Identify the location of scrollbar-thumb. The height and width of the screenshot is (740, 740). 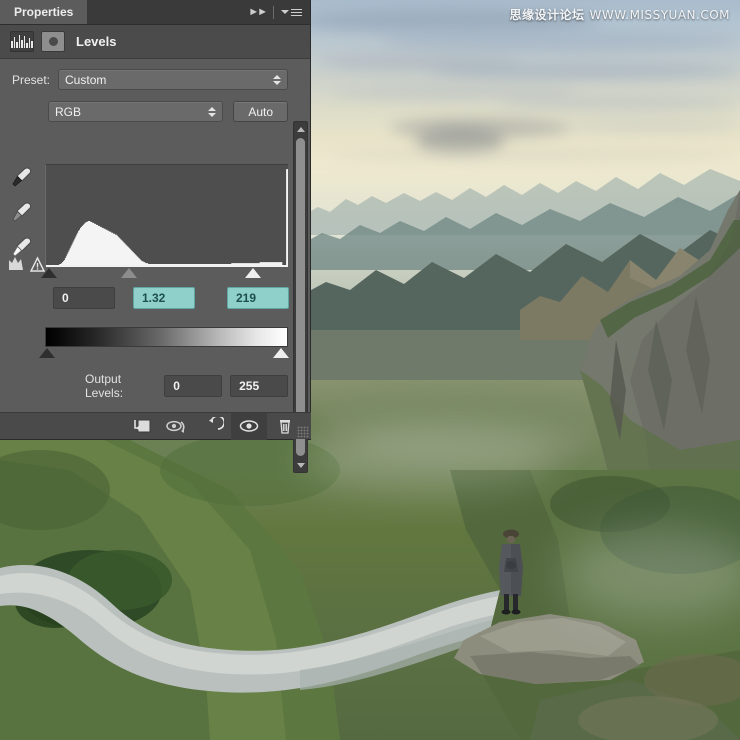
(300, 297).